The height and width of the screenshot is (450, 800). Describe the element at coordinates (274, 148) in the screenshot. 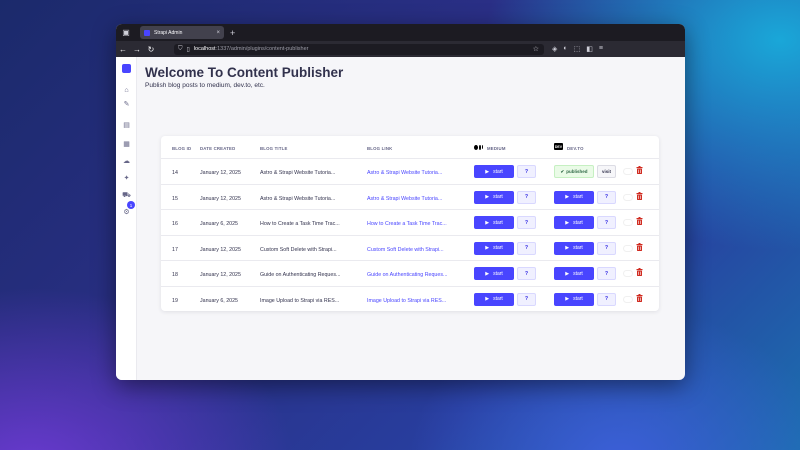

I see `header-blog-title: BLOG TITLE` at that location.